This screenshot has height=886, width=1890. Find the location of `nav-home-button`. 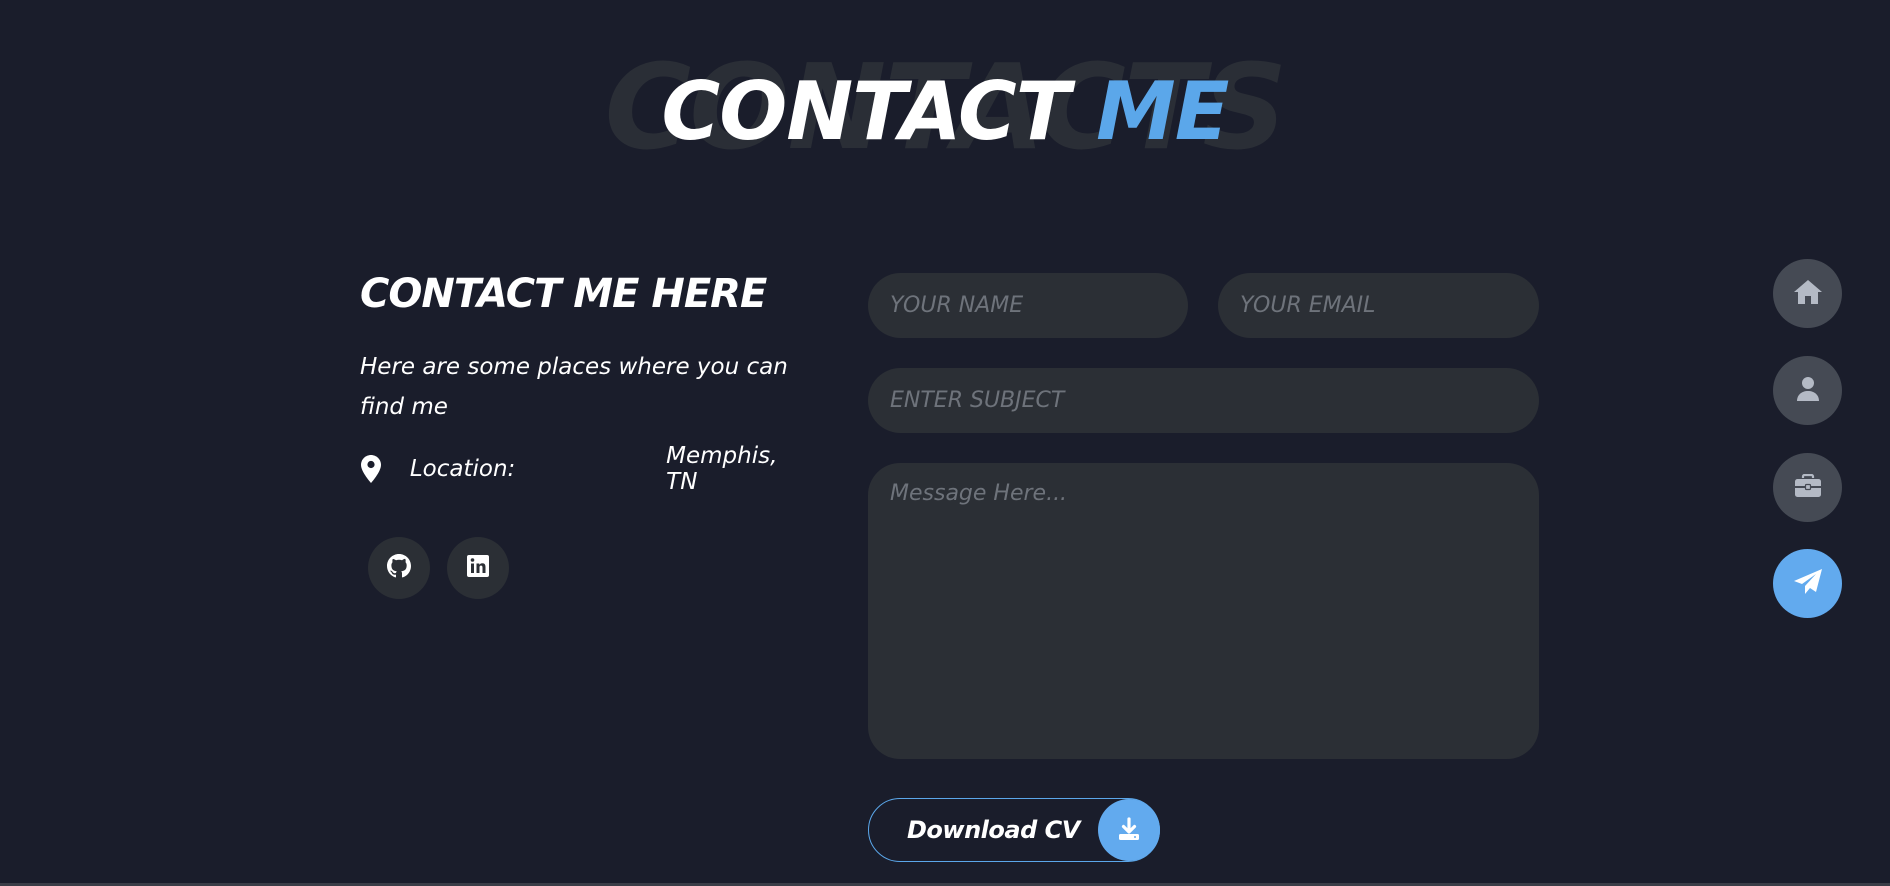

nav-home-button is located at coordinates (1807, 293).